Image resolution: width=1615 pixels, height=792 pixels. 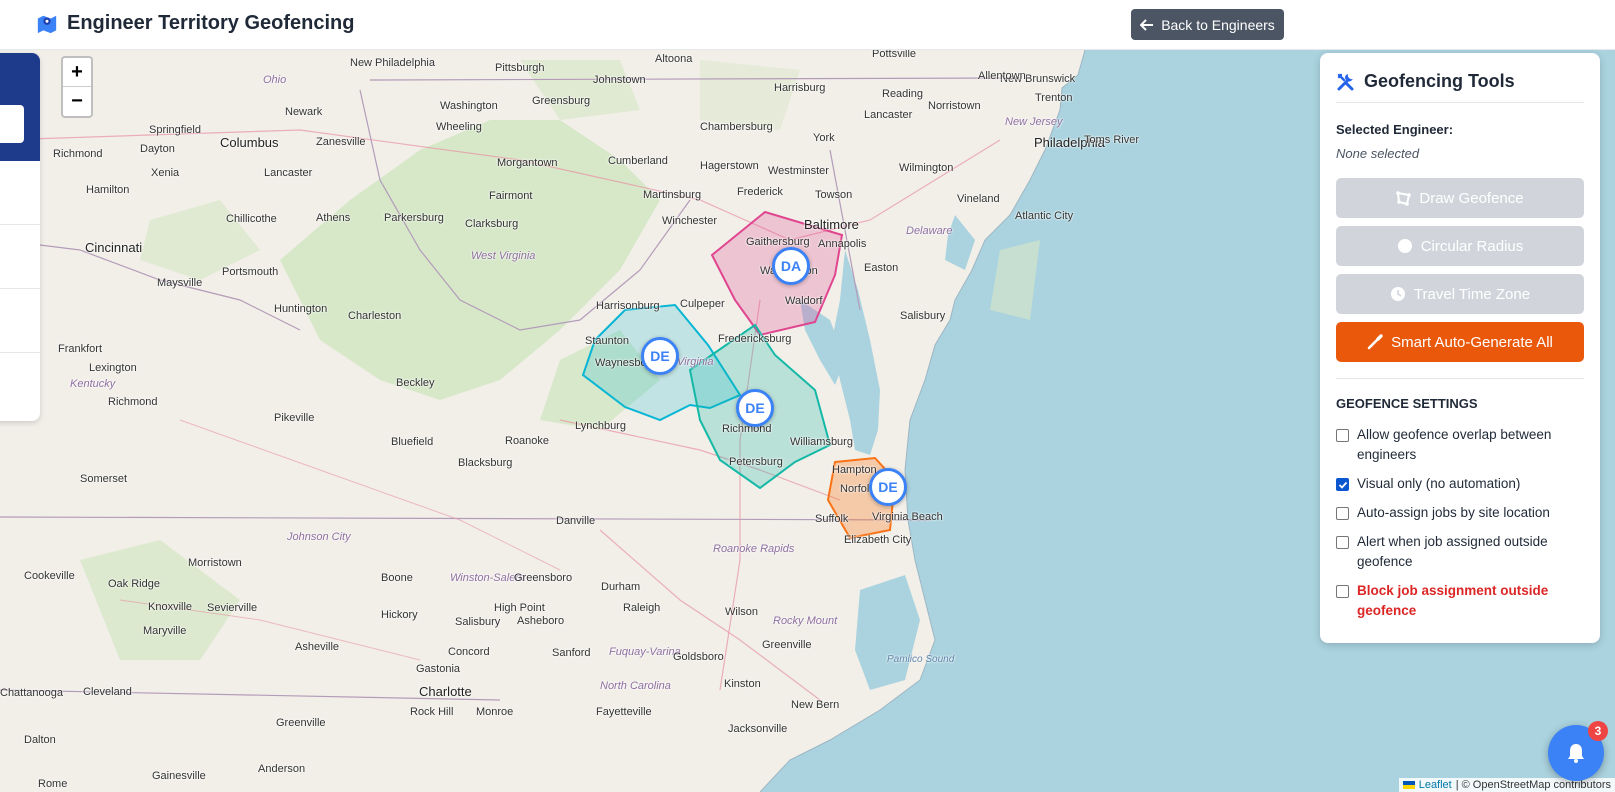 I want to click on map-place-label: Frankfort, so click(x=80, y=349).